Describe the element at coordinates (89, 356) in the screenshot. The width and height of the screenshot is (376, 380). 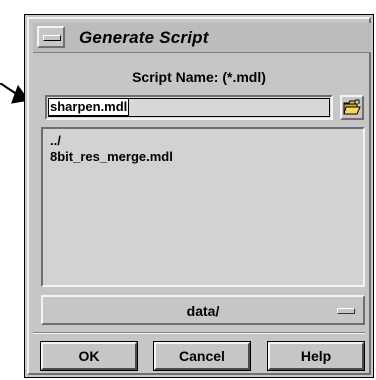
I see `ok-button: OK` at that location.